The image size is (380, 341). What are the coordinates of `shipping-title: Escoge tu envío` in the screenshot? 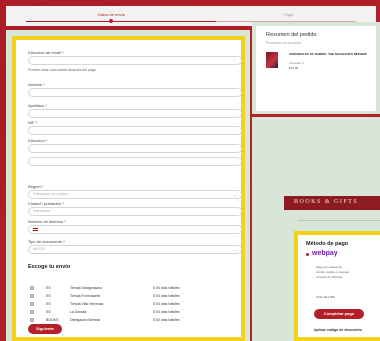 It's located at (49, 267).